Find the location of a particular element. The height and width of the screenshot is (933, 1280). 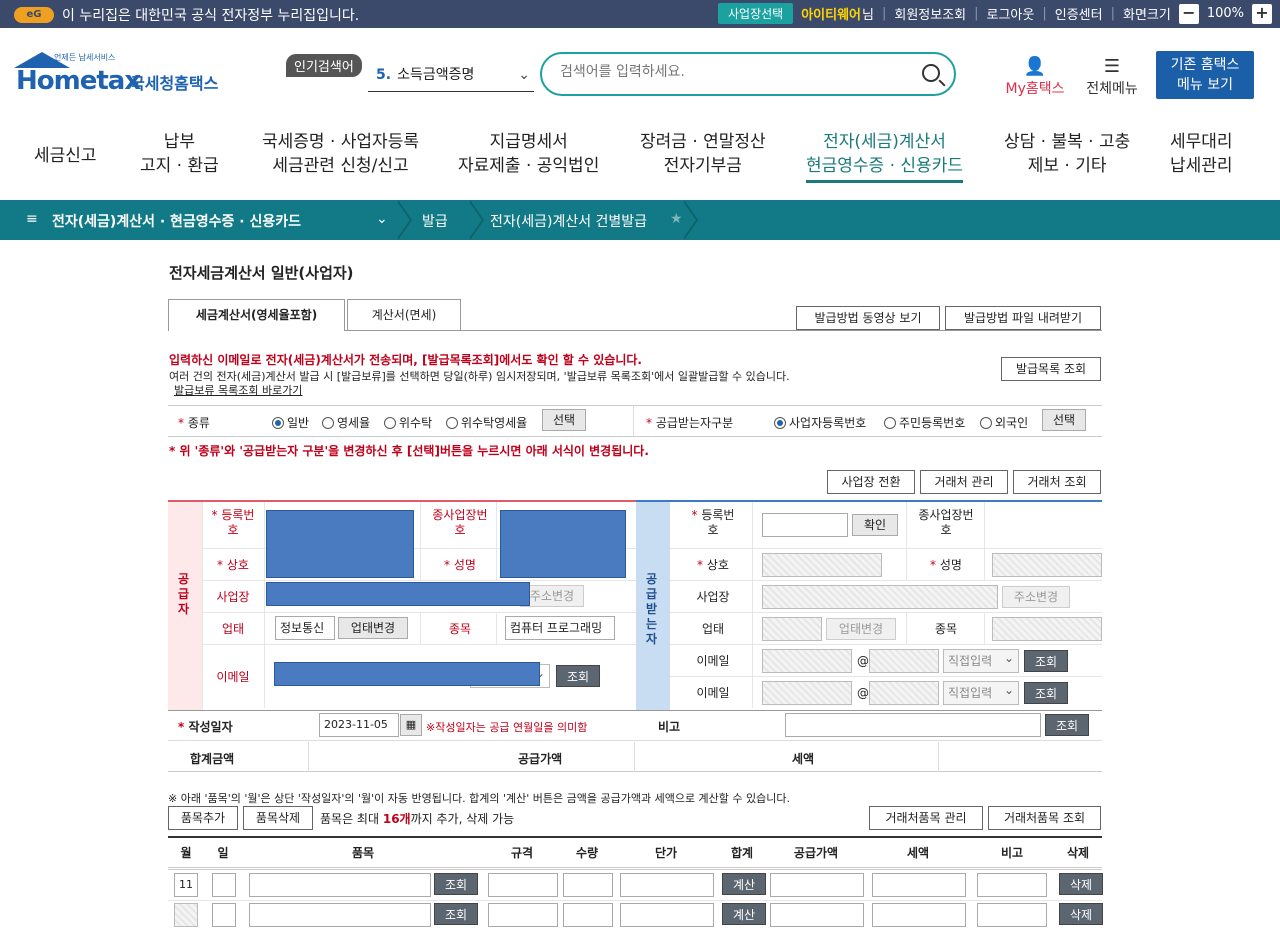

hold-list-link: 발급보류 목록조회 바로가기 is located at coordinates (238, 390).